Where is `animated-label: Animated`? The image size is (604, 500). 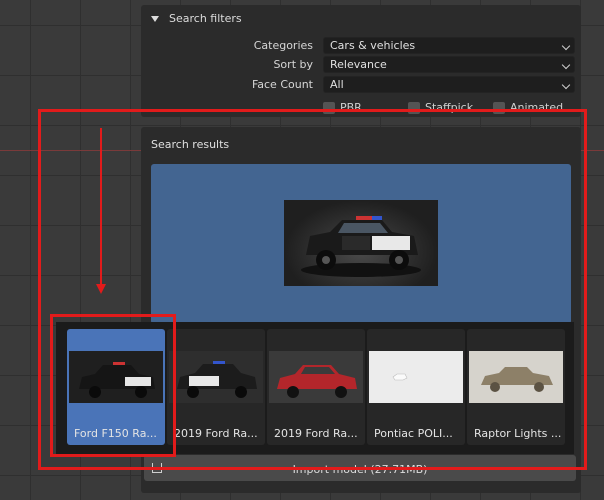
animated-label: Animated is located at coordinates (537, 107).